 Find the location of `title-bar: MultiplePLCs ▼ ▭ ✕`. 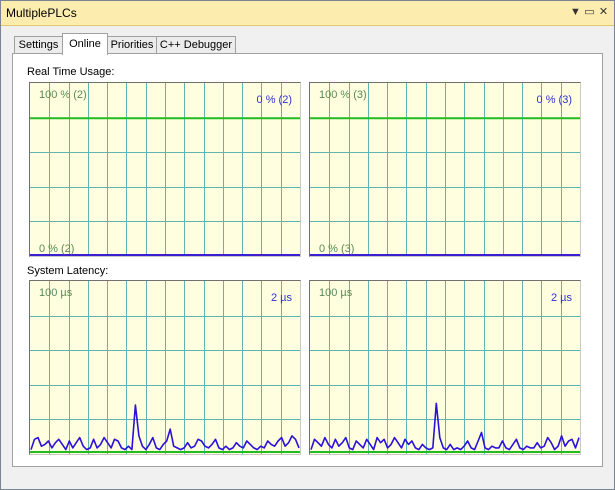

title-bar: MultiplePLCs ▼ ▭ ✕ is located at coordinates (307, 13).